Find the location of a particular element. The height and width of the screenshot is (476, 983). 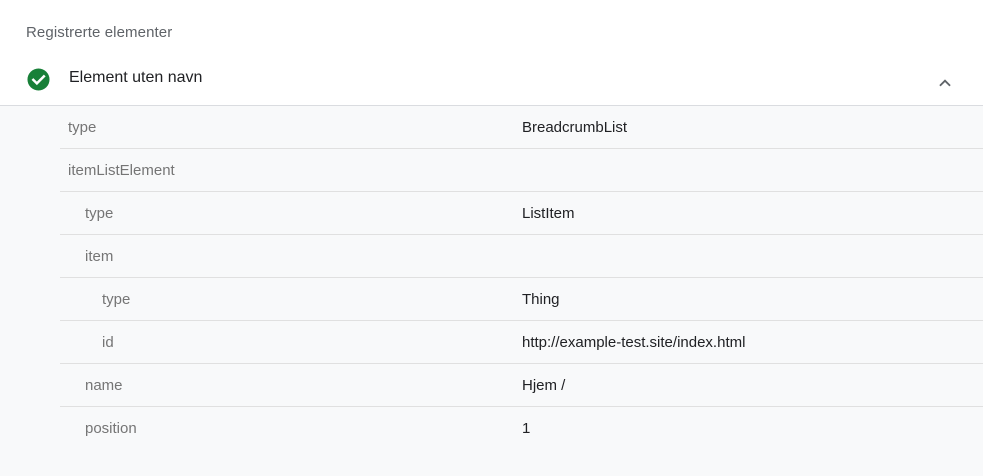

item-header: Element uten navn is located at coordinates (491, 81).